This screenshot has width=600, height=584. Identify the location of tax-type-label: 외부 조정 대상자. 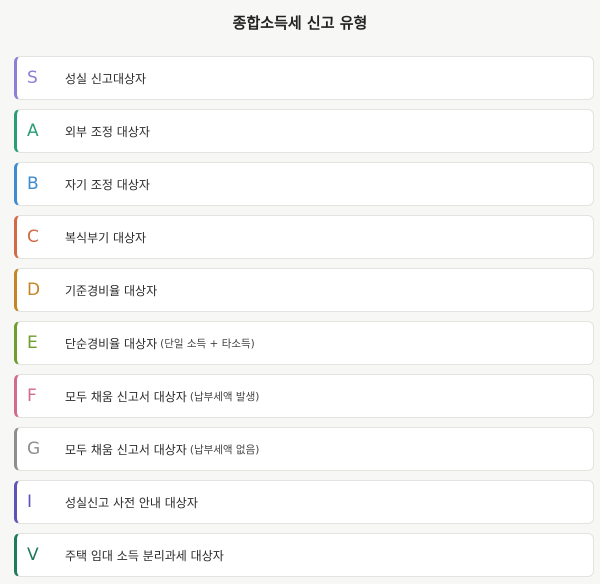
(107, 131).